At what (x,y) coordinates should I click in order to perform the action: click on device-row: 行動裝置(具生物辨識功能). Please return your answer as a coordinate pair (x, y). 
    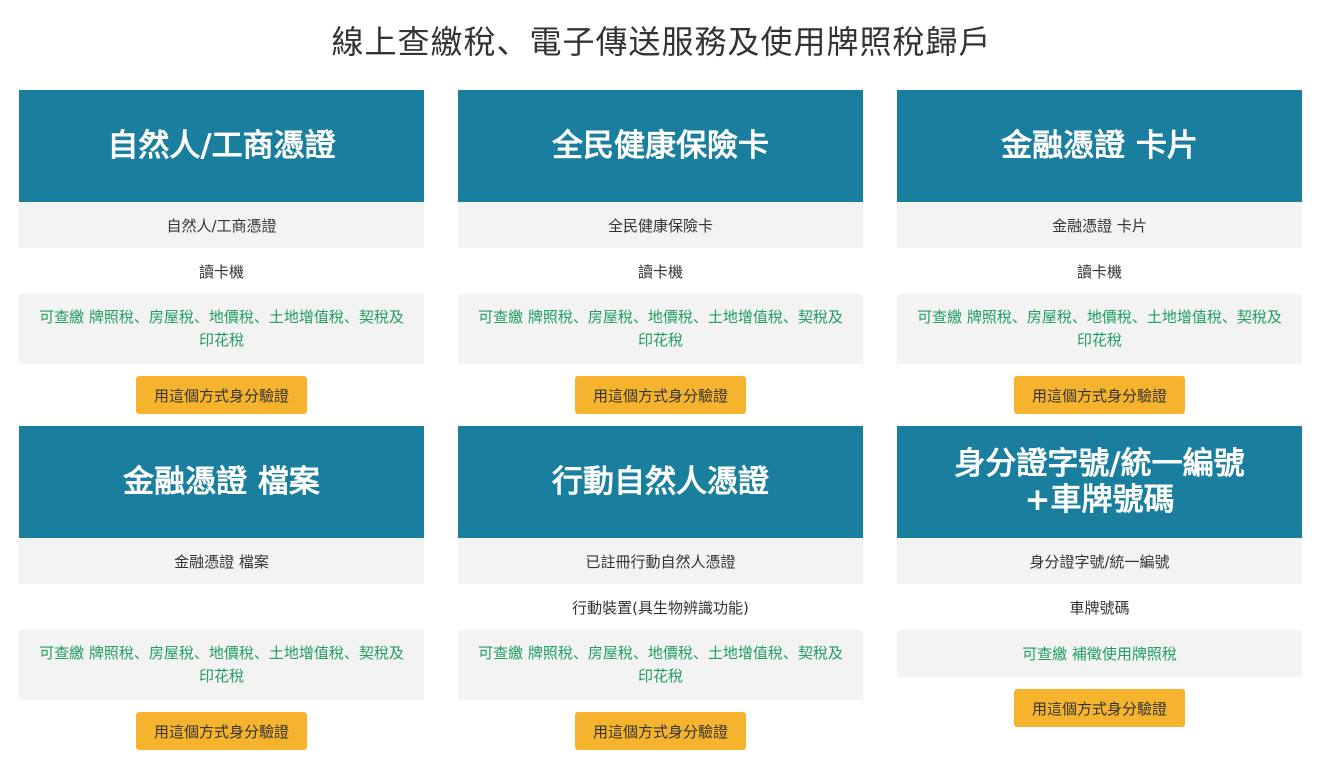
    Looking at the image, I should click on (660, 607).